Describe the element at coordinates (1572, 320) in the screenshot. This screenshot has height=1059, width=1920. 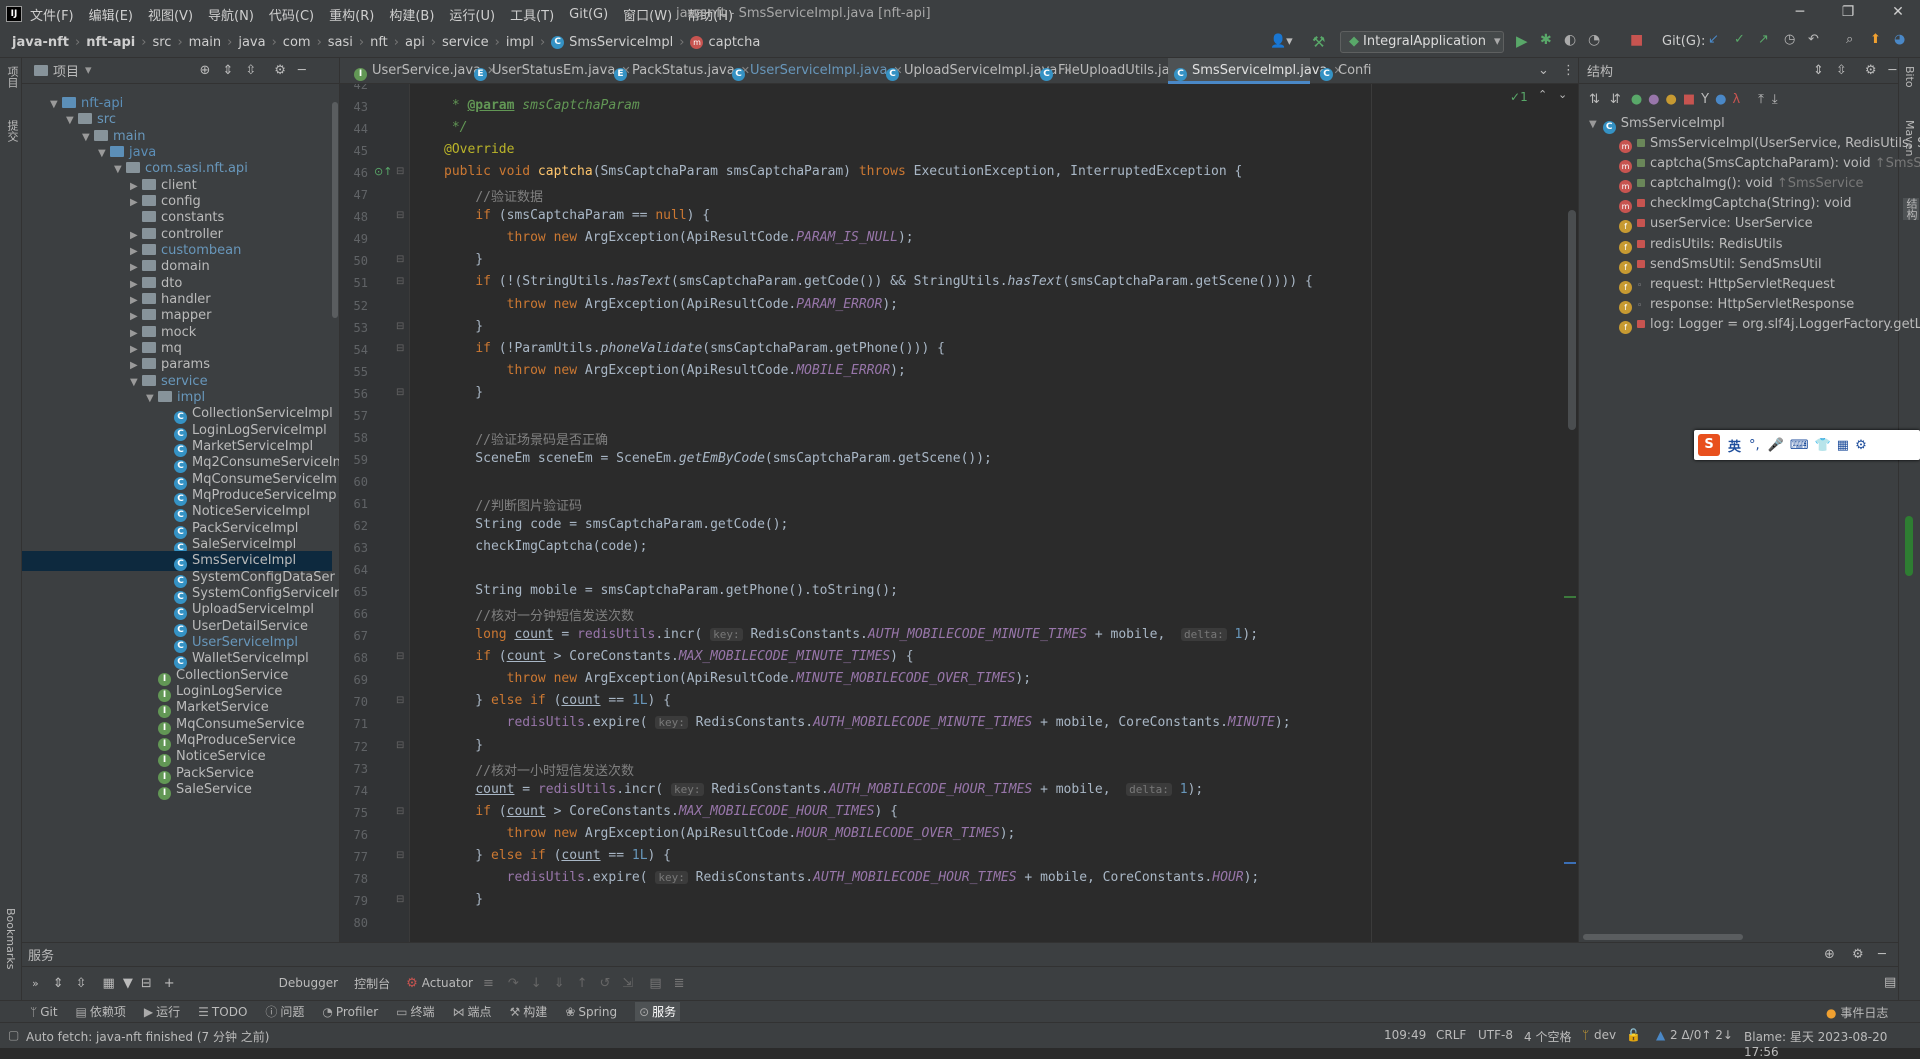
I see `editor-scrollbar` at that location.